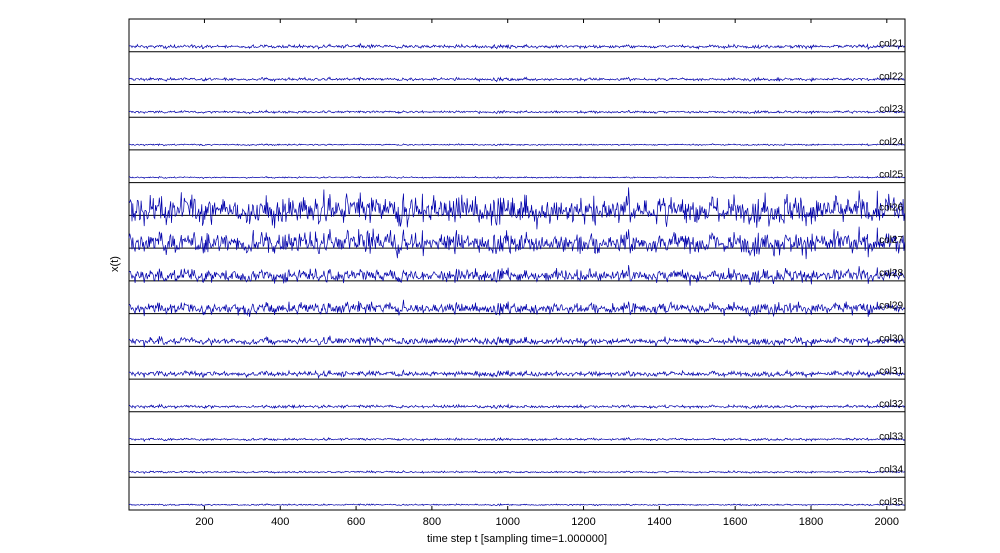 The width and height of the screenshot is (1000, 553). Describe the element at coordinates (891, 175) in the screenshot. I see `strip-label-col25: col25` at that location.